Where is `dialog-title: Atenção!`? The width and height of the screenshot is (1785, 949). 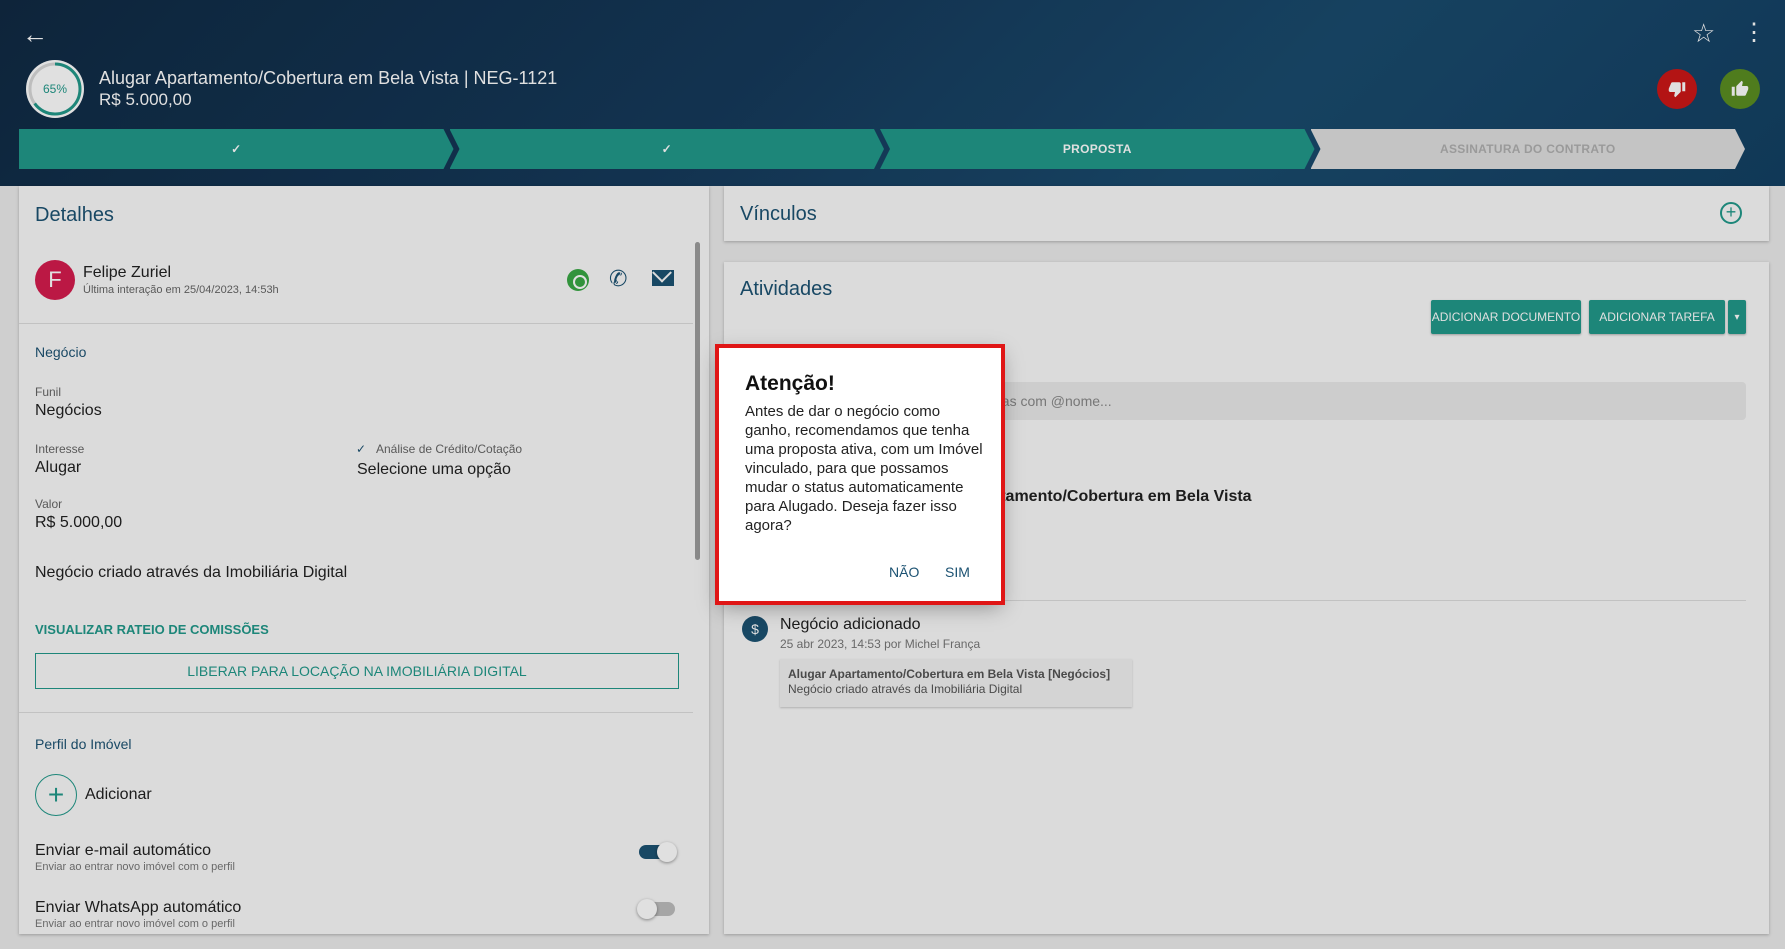 dialog-title: Atenção! is located at coordinates (790, 383).